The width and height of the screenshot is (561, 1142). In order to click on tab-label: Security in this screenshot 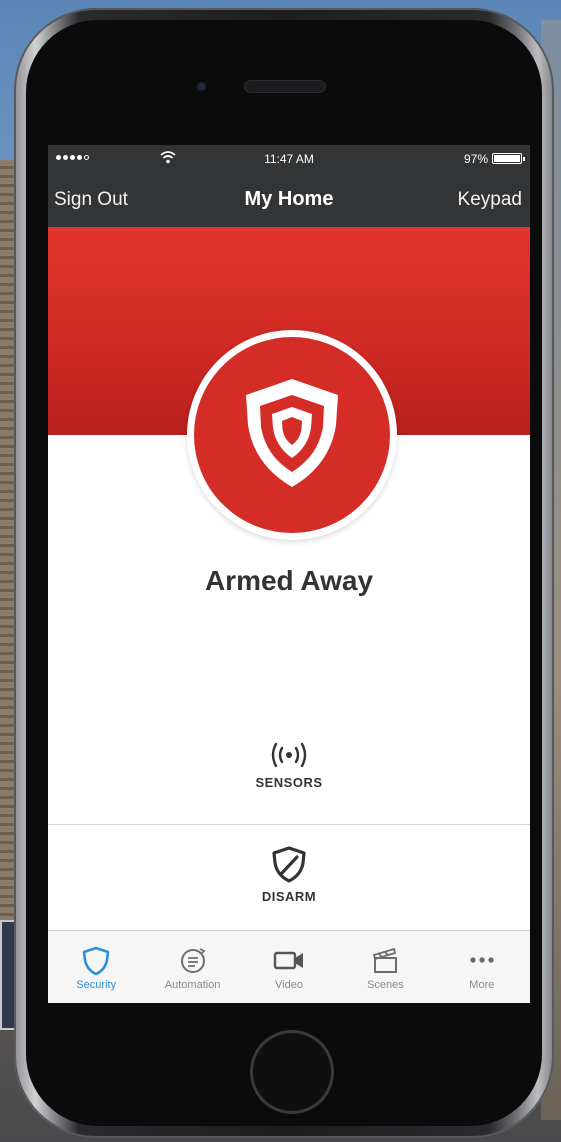, I will do `click(96, 985)`.